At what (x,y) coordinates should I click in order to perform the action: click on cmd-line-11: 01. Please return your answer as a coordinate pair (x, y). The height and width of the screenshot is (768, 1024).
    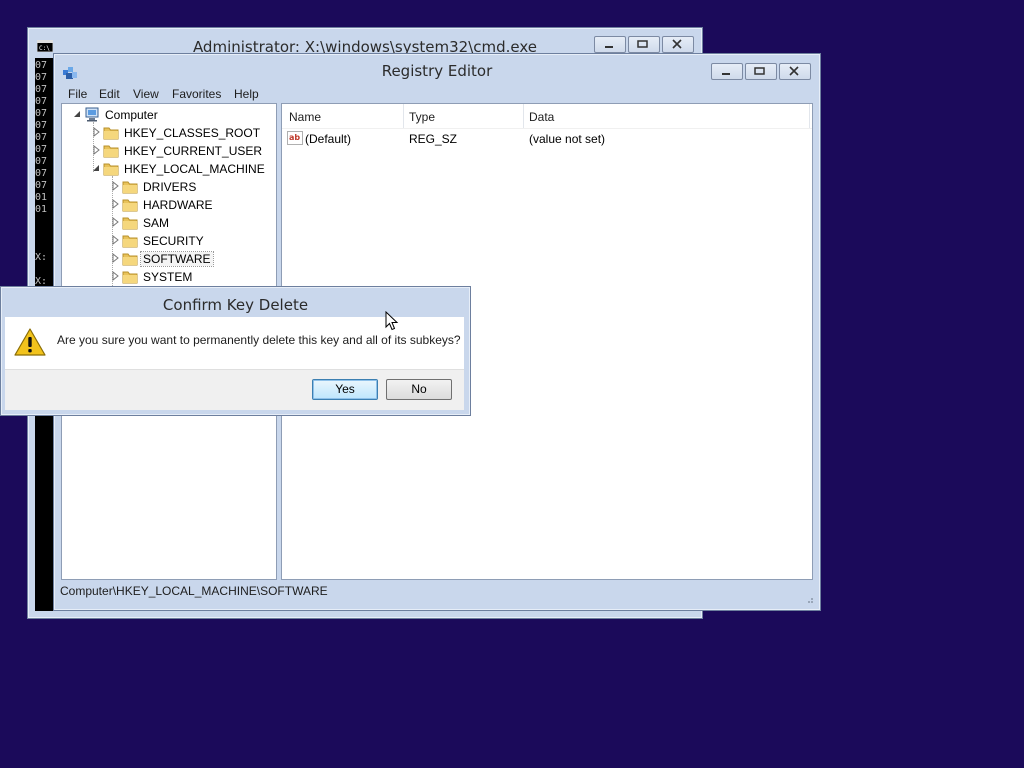
    Looking at the image, I should click on (41, 197).